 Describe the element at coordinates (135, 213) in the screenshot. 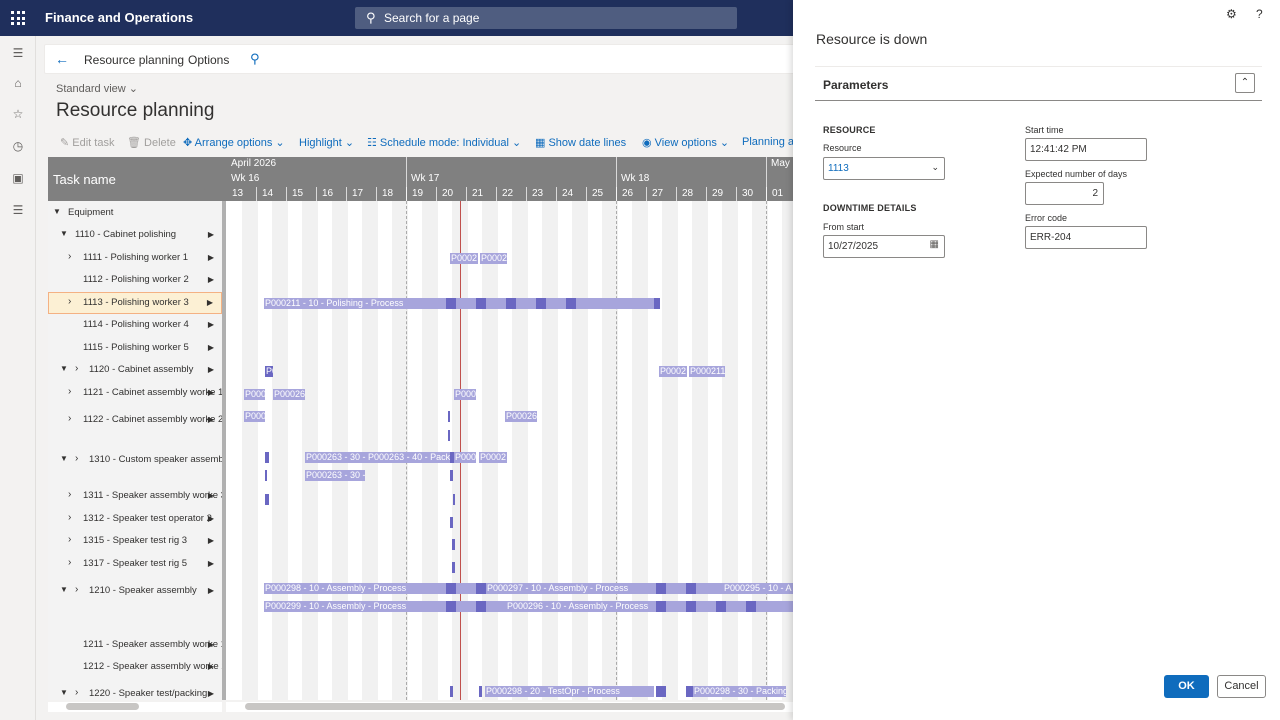

I see `tree-row: ▼ Equipment` at that location.